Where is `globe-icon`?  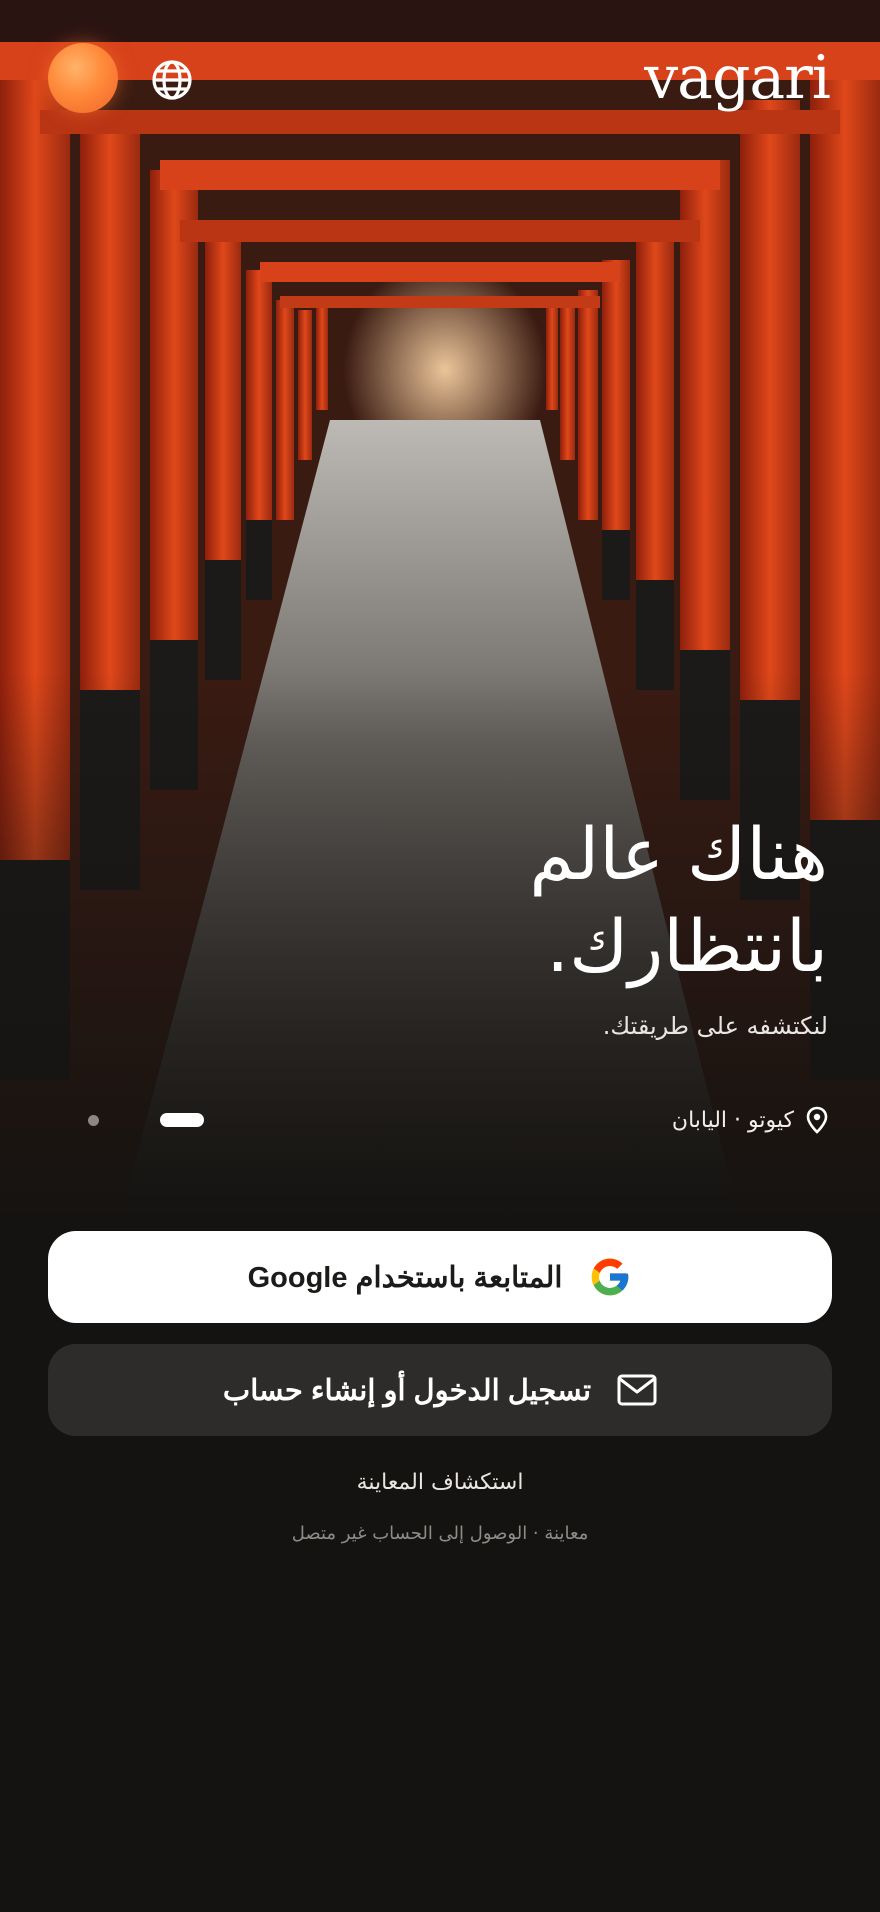
globe-icon is located at coordinates (172, 80).